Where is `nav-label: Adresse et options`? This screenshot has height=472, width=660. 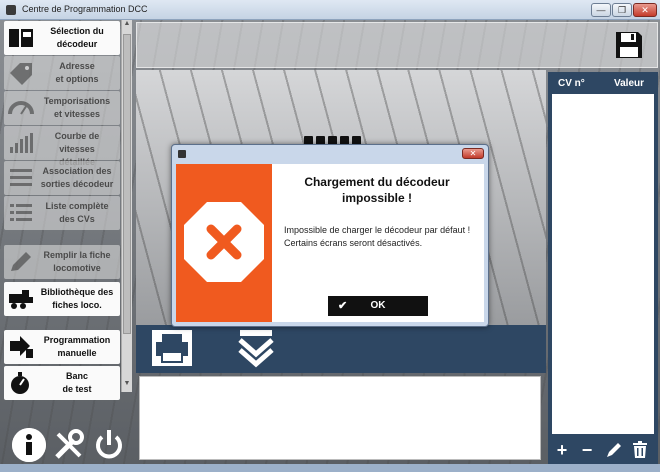
nav-label: Adresse et options is located at coordinates (77, 72).